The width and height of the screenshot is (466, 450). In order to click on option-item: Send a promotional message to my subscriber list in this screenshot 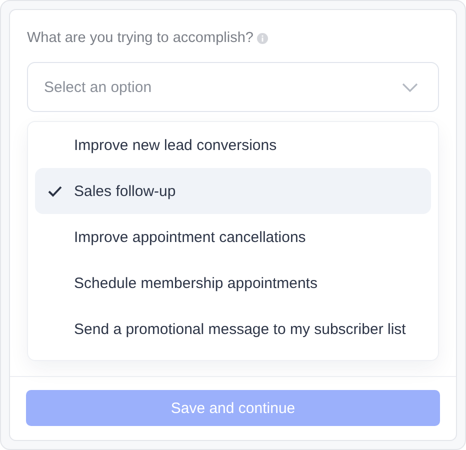, I will do `click(233, 329)`.